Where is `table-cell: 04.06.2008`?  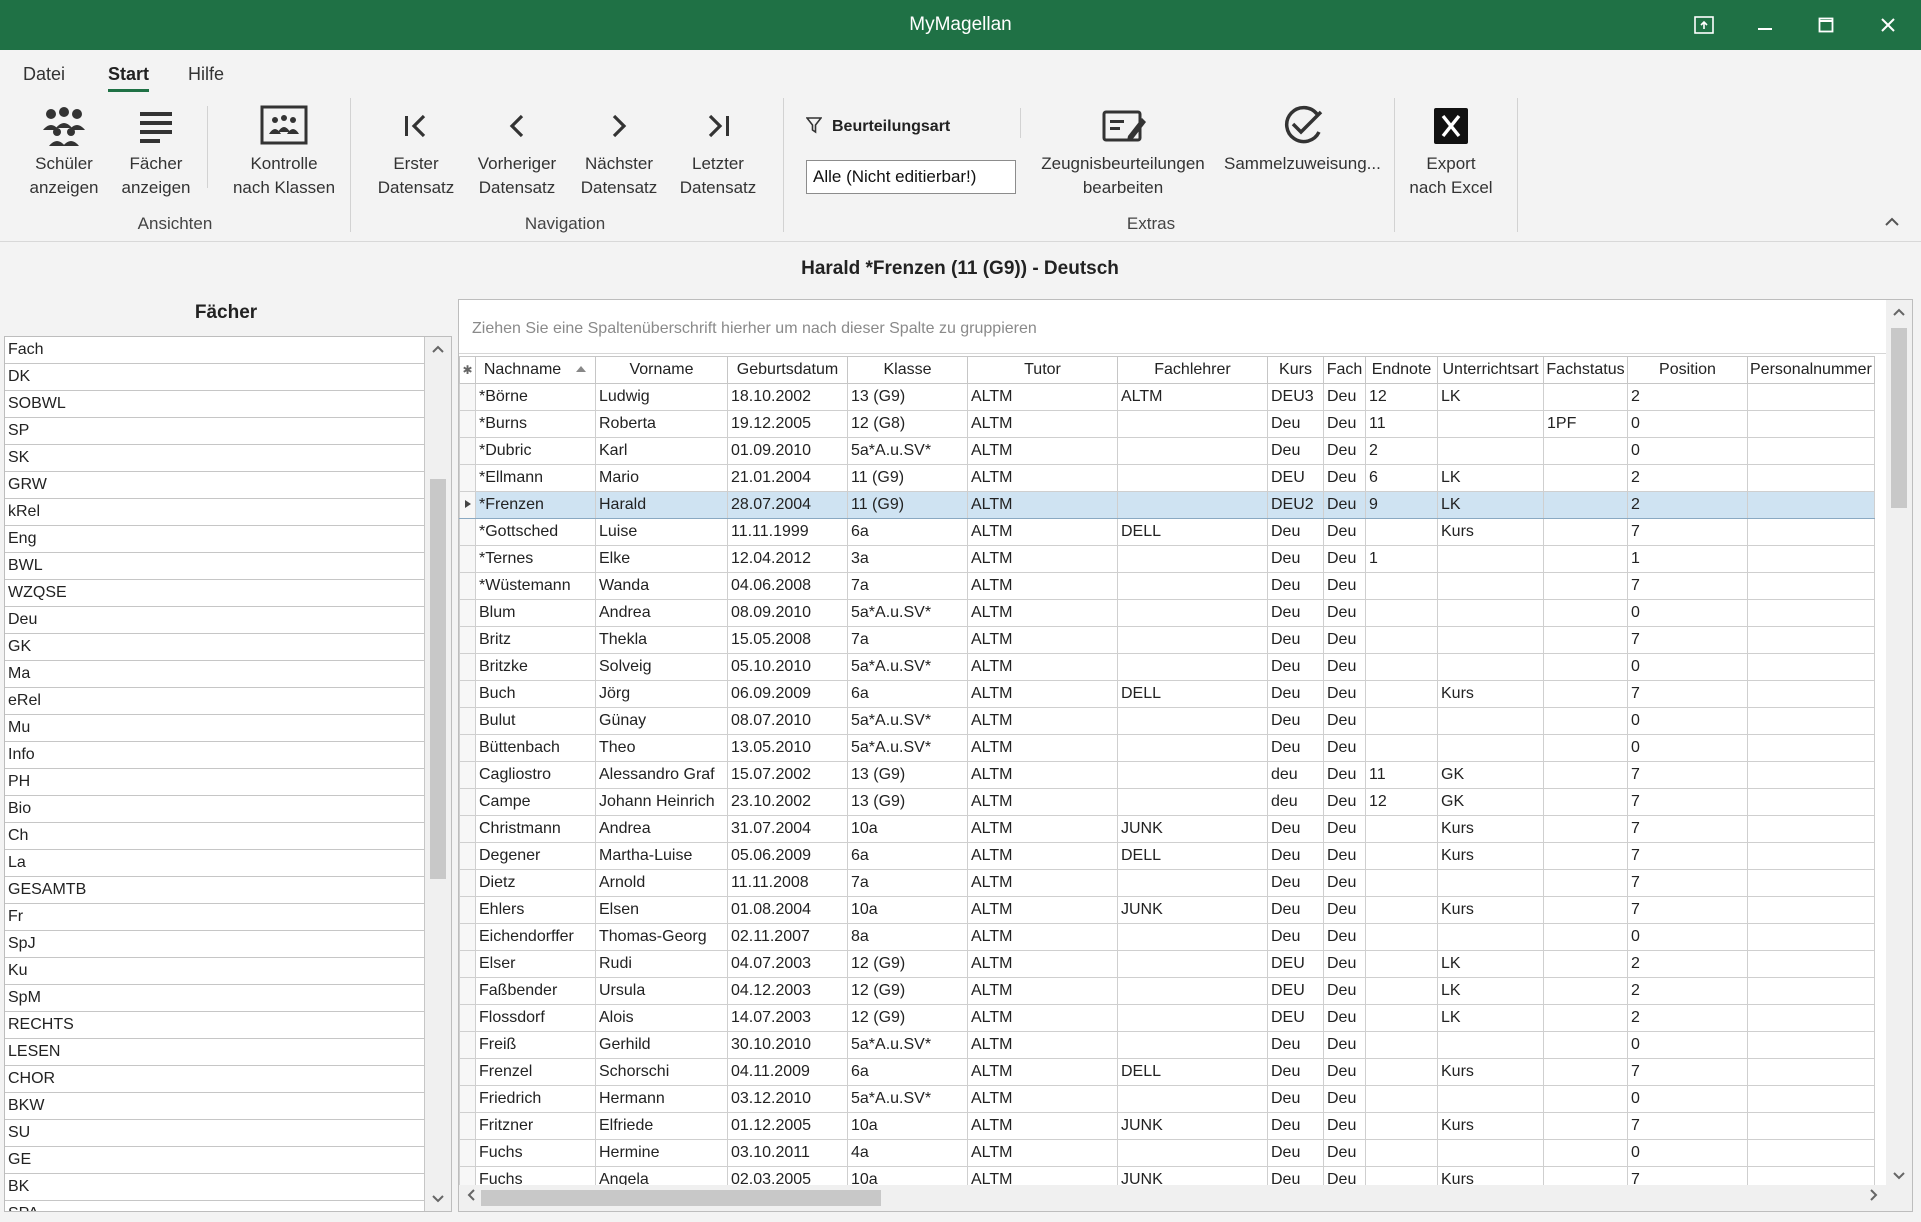 table-cell: 04.06.2008 is located at coordinates (787, 586).